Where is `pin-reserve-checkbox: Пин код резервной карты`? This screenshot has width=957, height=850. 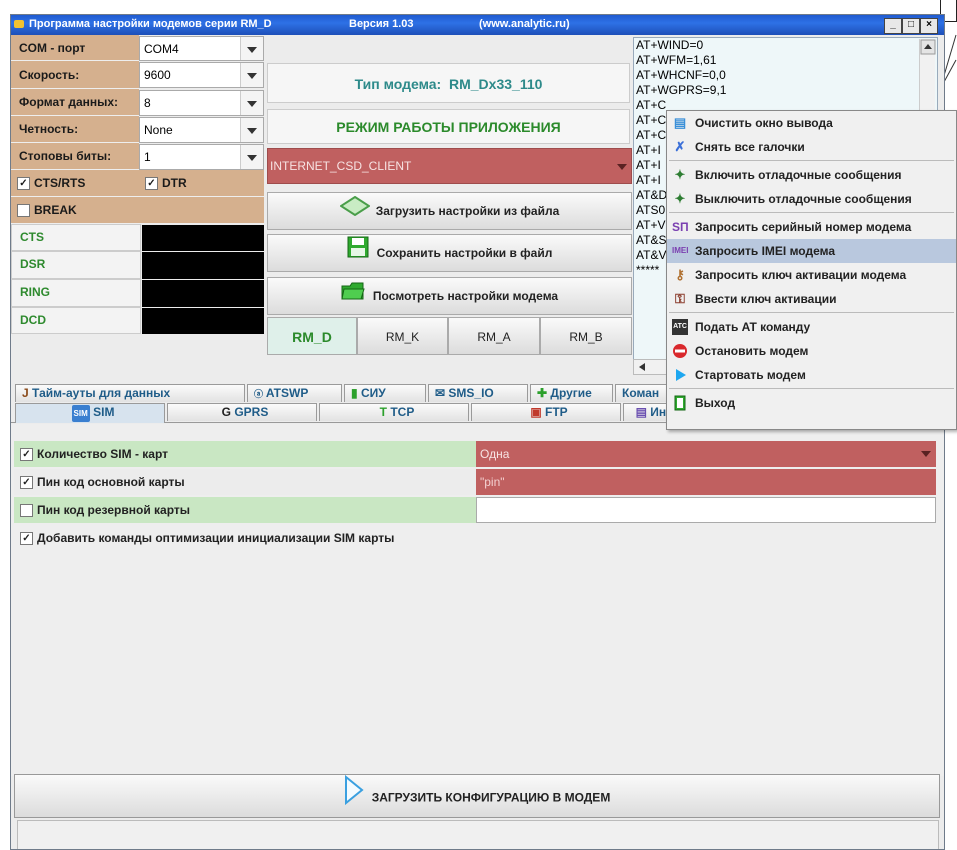 pin-reserve-checkbox: Пин код резервной карты is located at coordinates (245, 510).